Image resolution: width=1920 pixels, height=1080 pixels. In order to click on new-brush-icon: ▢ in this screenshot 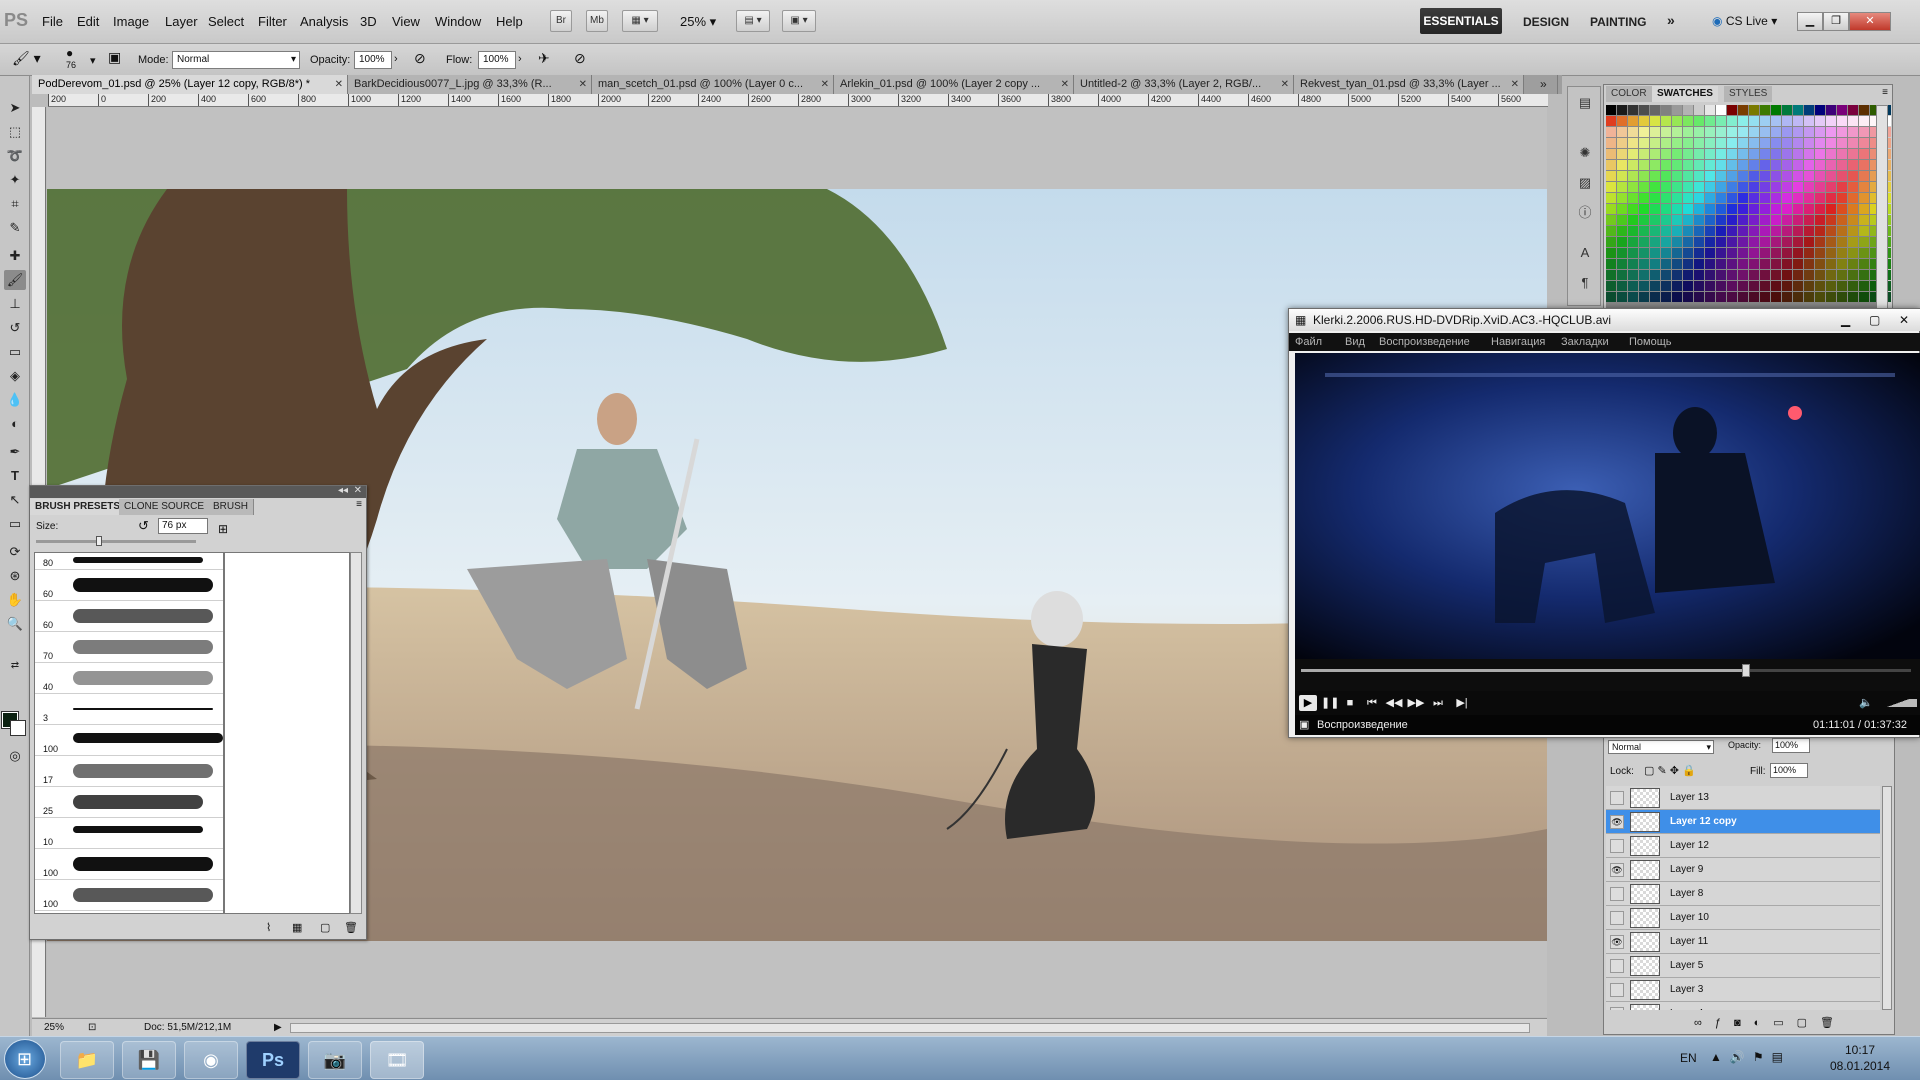, I will do `click(325, 927)`.